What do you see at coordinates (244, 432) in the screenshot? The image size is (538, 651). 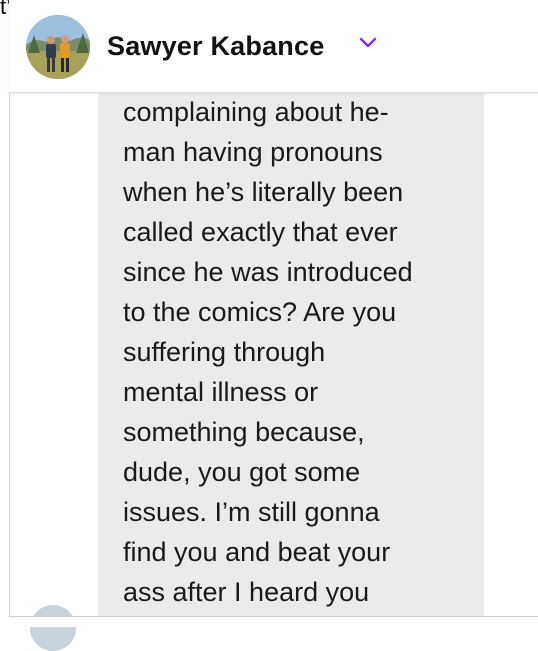 I see `message-line: something because,` at bounding box center [244, 432].